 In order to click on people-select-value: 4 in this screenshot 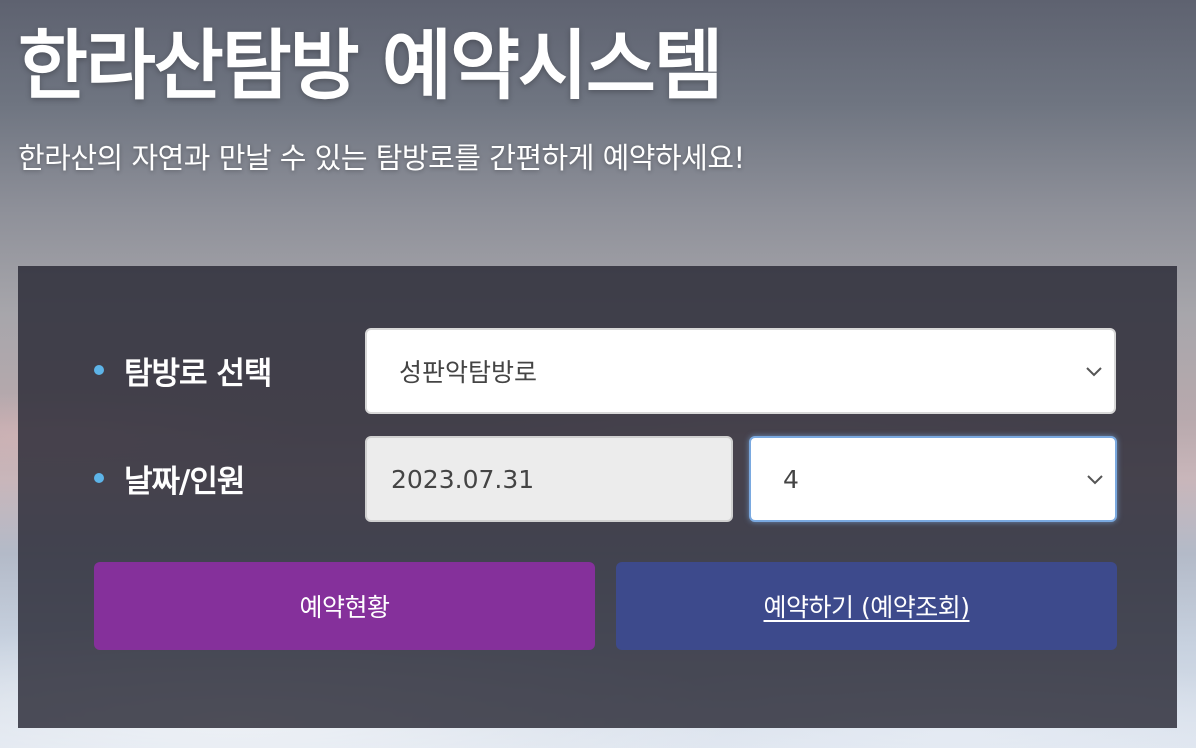, I will do `click(791, 479)`.